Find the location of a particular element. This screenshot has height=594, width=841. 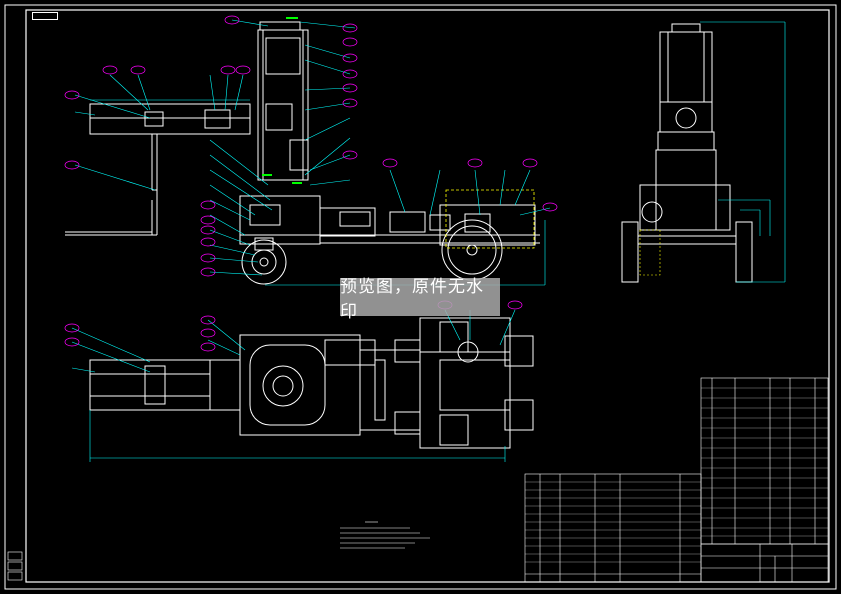

front-view-hidden-wheel is located at coordinates (650, 252).